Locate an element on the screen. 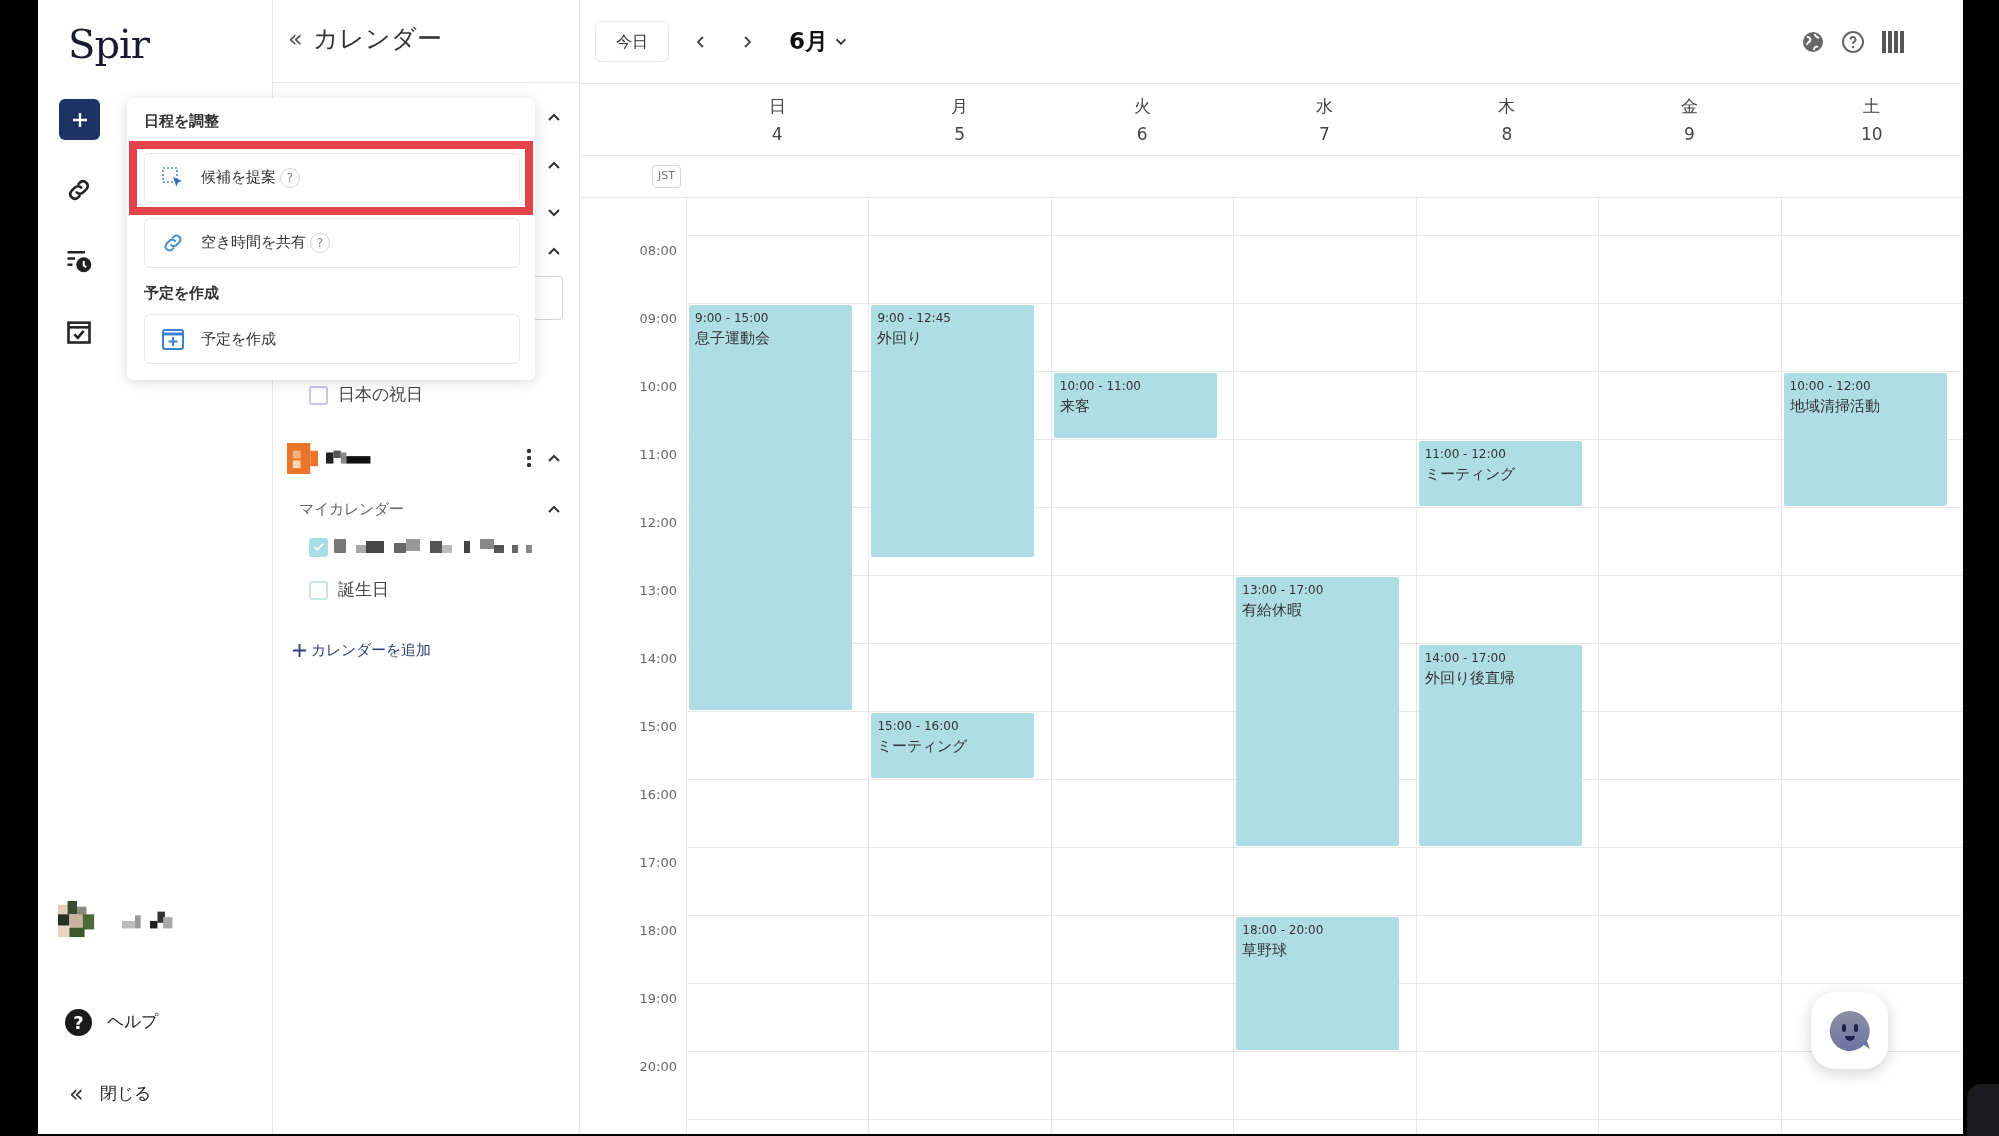  event-block: 13:00 - 17:00 有給休暇 is located at coordinates (1318, 711).